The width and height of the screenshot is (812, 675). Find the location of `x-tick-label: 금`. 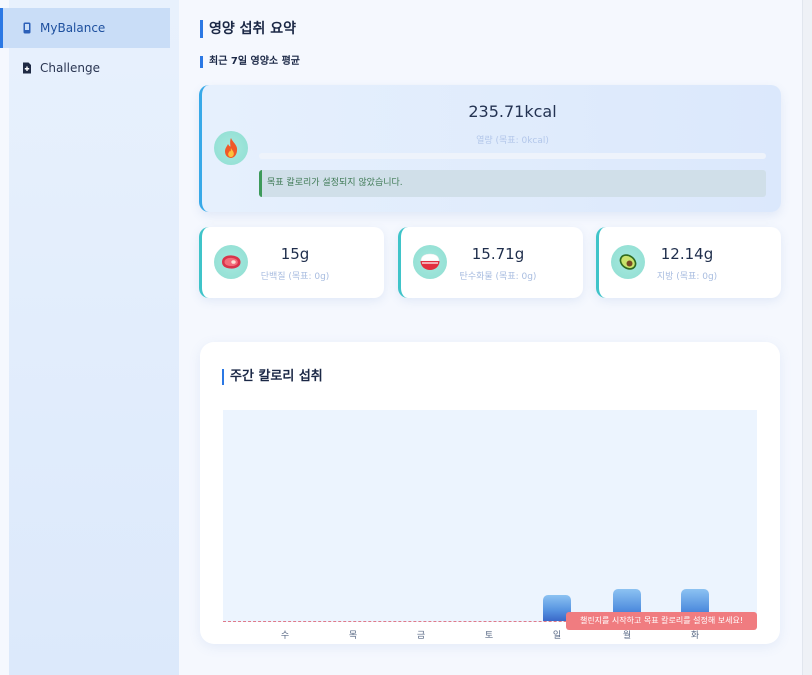

x-tick-label: 금 is located at coordinates (421, 636).